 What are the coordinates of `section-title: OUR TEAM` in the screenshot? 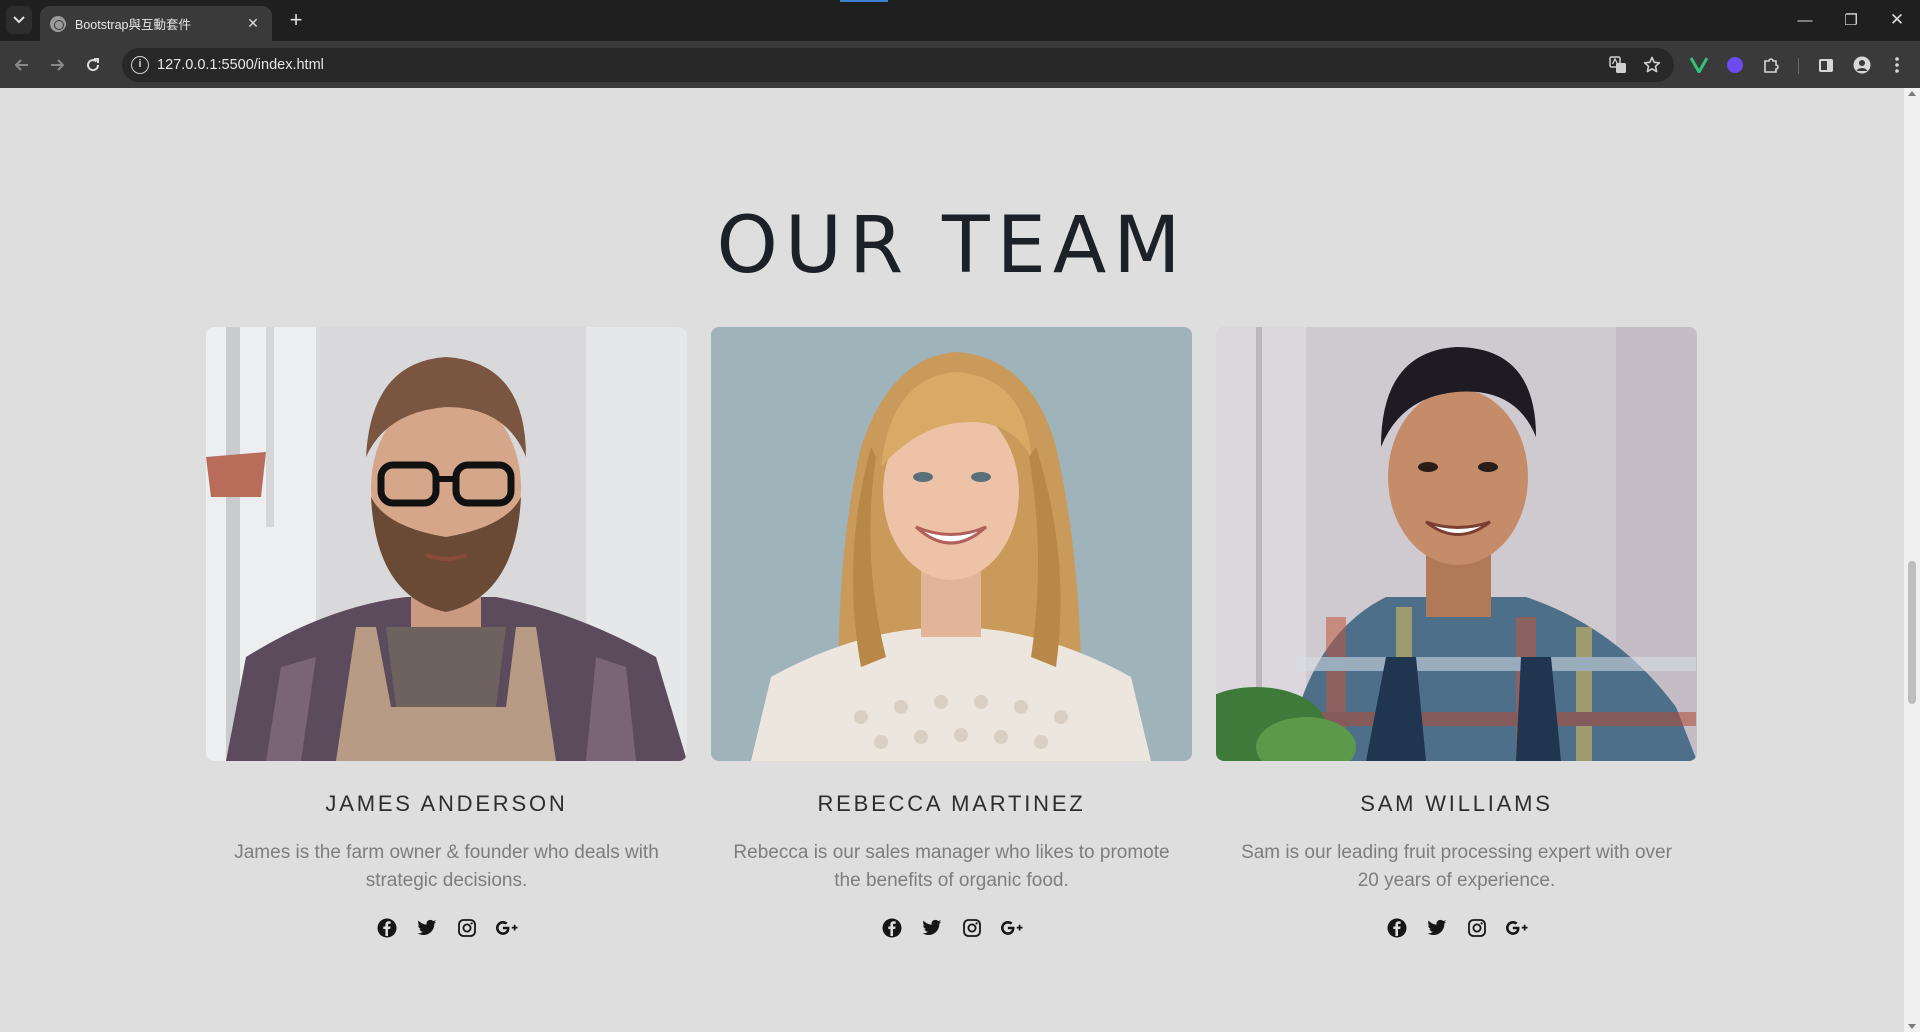 It's located at (952, 246).